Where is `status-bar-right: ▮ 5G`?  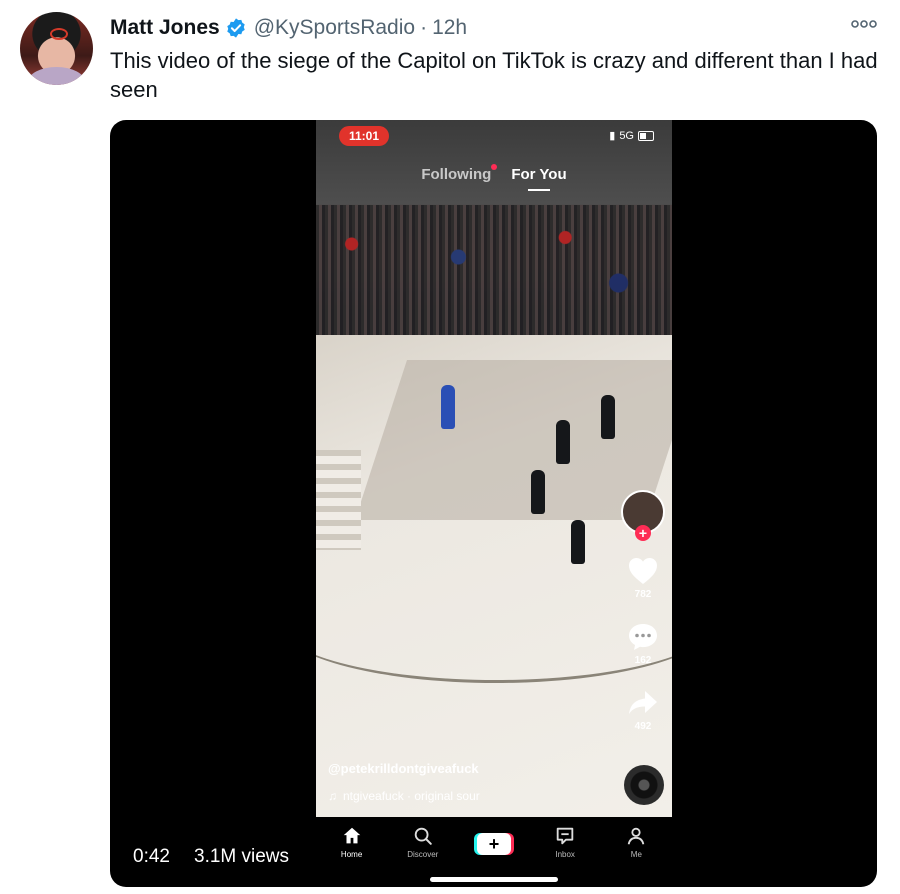
status-bar-right: ▮ 5G is located at coordinates (631, 135).